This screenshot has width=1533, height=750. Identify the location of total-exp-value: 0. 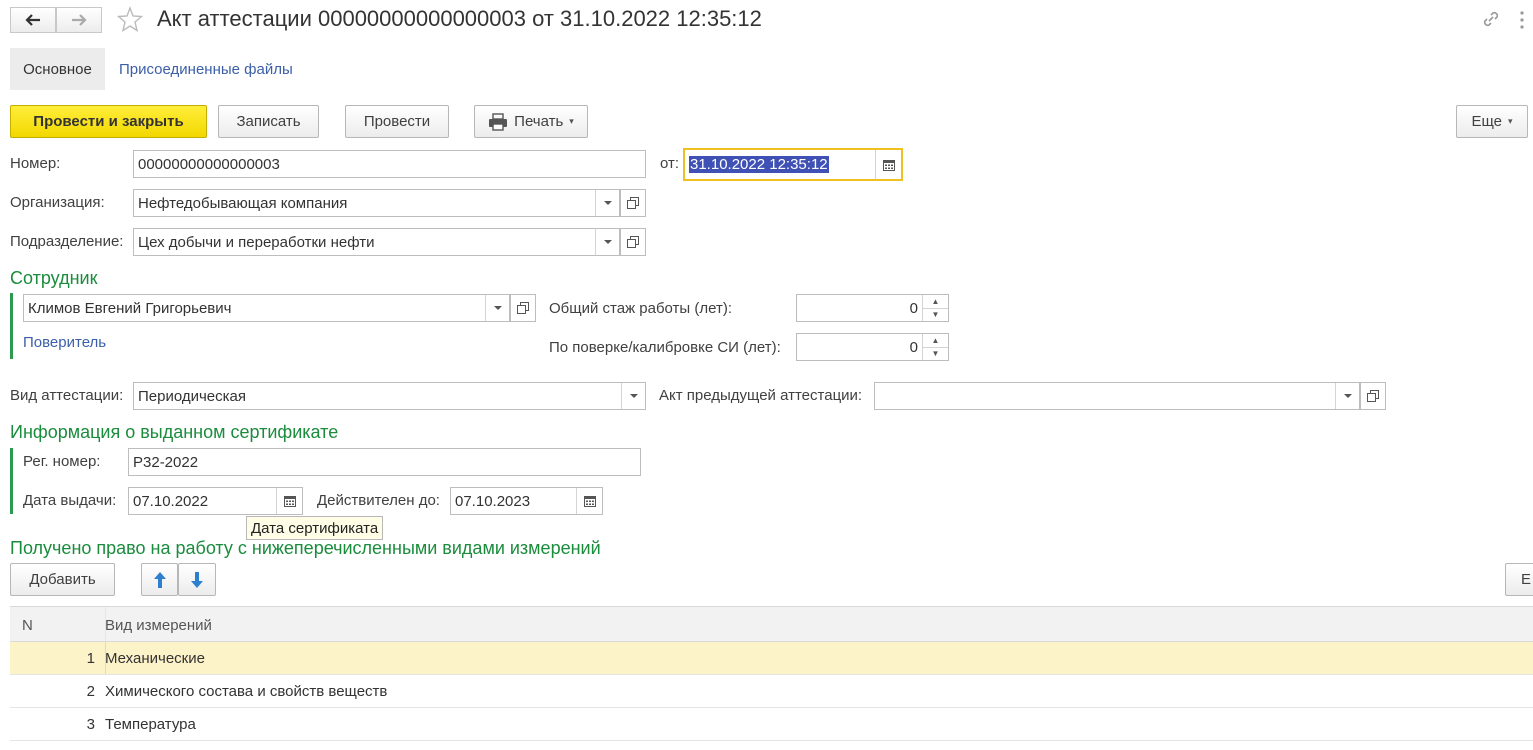
(913, 308).